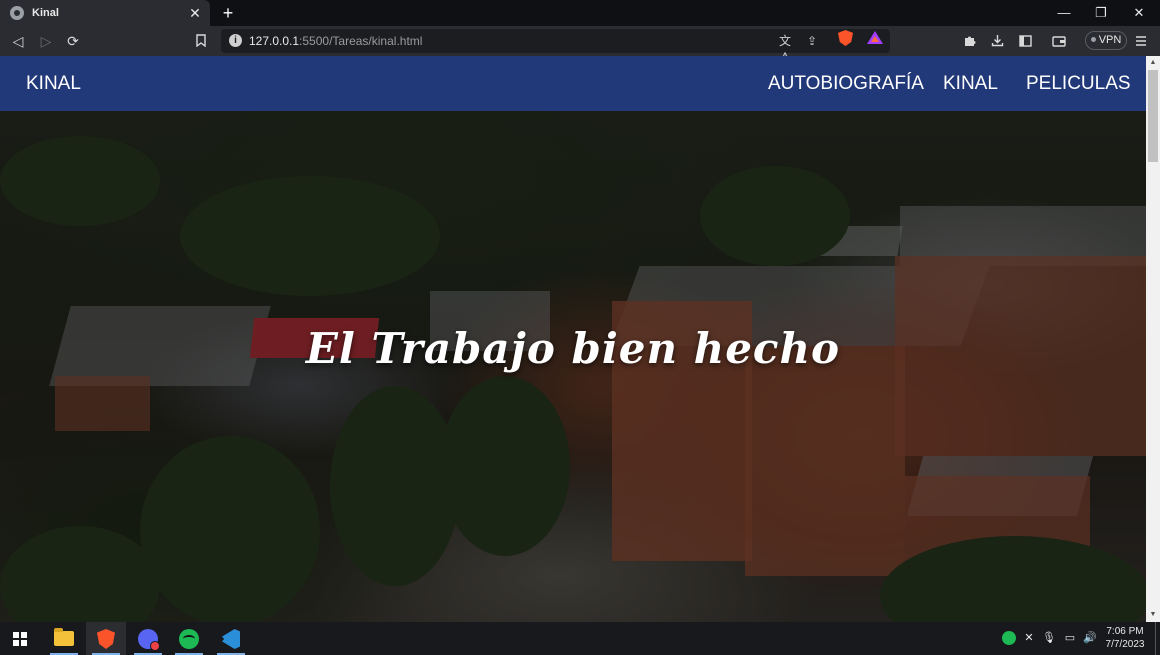  Describe the element at coordinates (970, 84) in the screenshot. I see `nav-link-kinal: KINAL` at that location.